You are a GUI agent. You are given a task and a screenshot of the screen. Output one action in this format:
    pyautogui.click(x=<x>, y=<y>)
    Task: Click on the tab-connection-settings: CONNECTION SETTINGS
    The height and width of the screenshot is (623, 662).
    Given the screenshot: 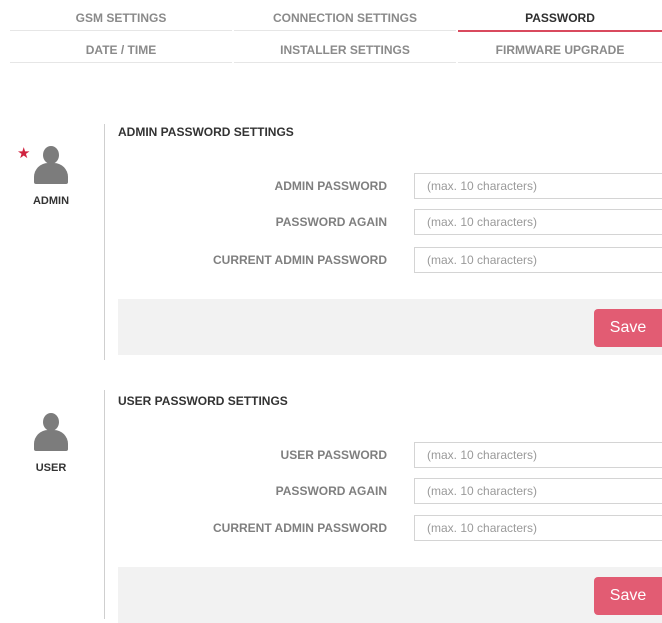 What is the action you would take?
    pyautogui.click(x=345, y=18)
    